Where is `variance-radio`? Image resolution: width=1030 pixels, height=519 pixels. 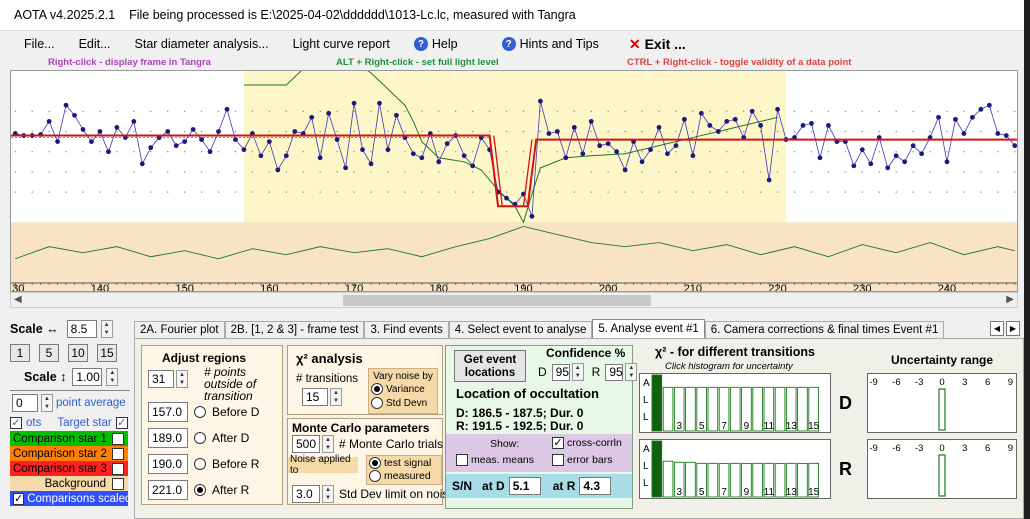
variance-radio is located at coordinates (377, 389).